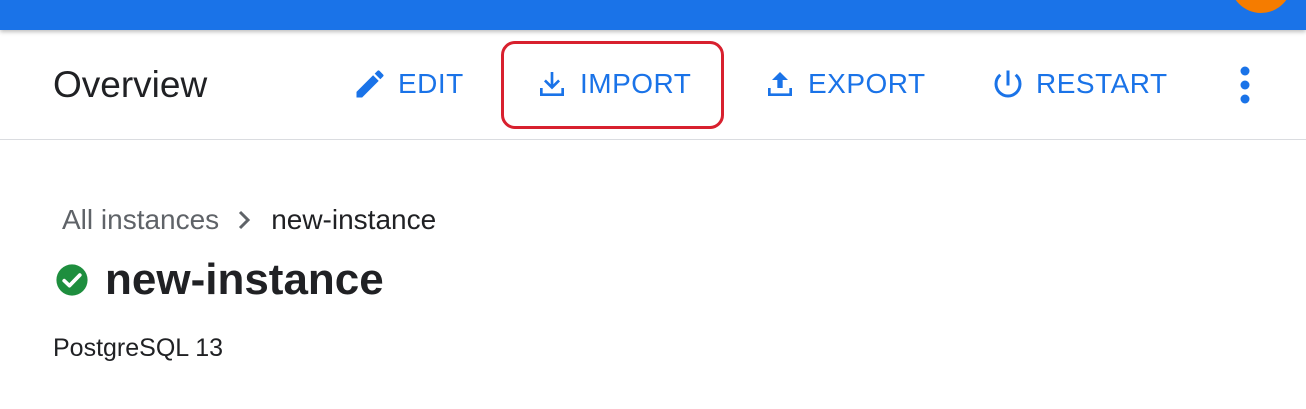 This screenshot has height=409, width=1306. What do you see at coordinates (780, 84) in the screenshot?
I see `upload-icon` at bounding box center [780, 84].